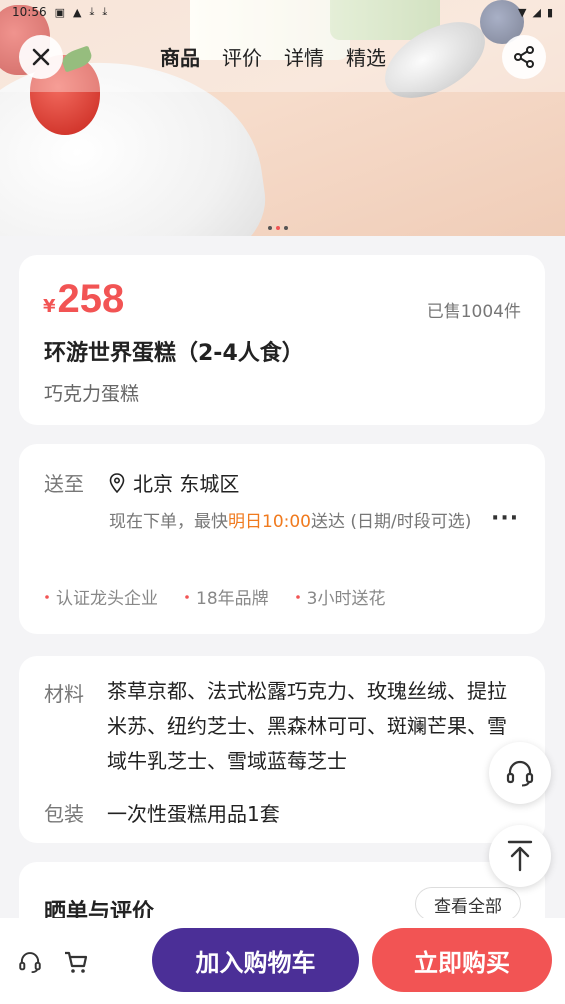 Image resolution: width=565 pixels, height=1004 pixels. I want to click on signal-icon: ◢, so click(536, 12).